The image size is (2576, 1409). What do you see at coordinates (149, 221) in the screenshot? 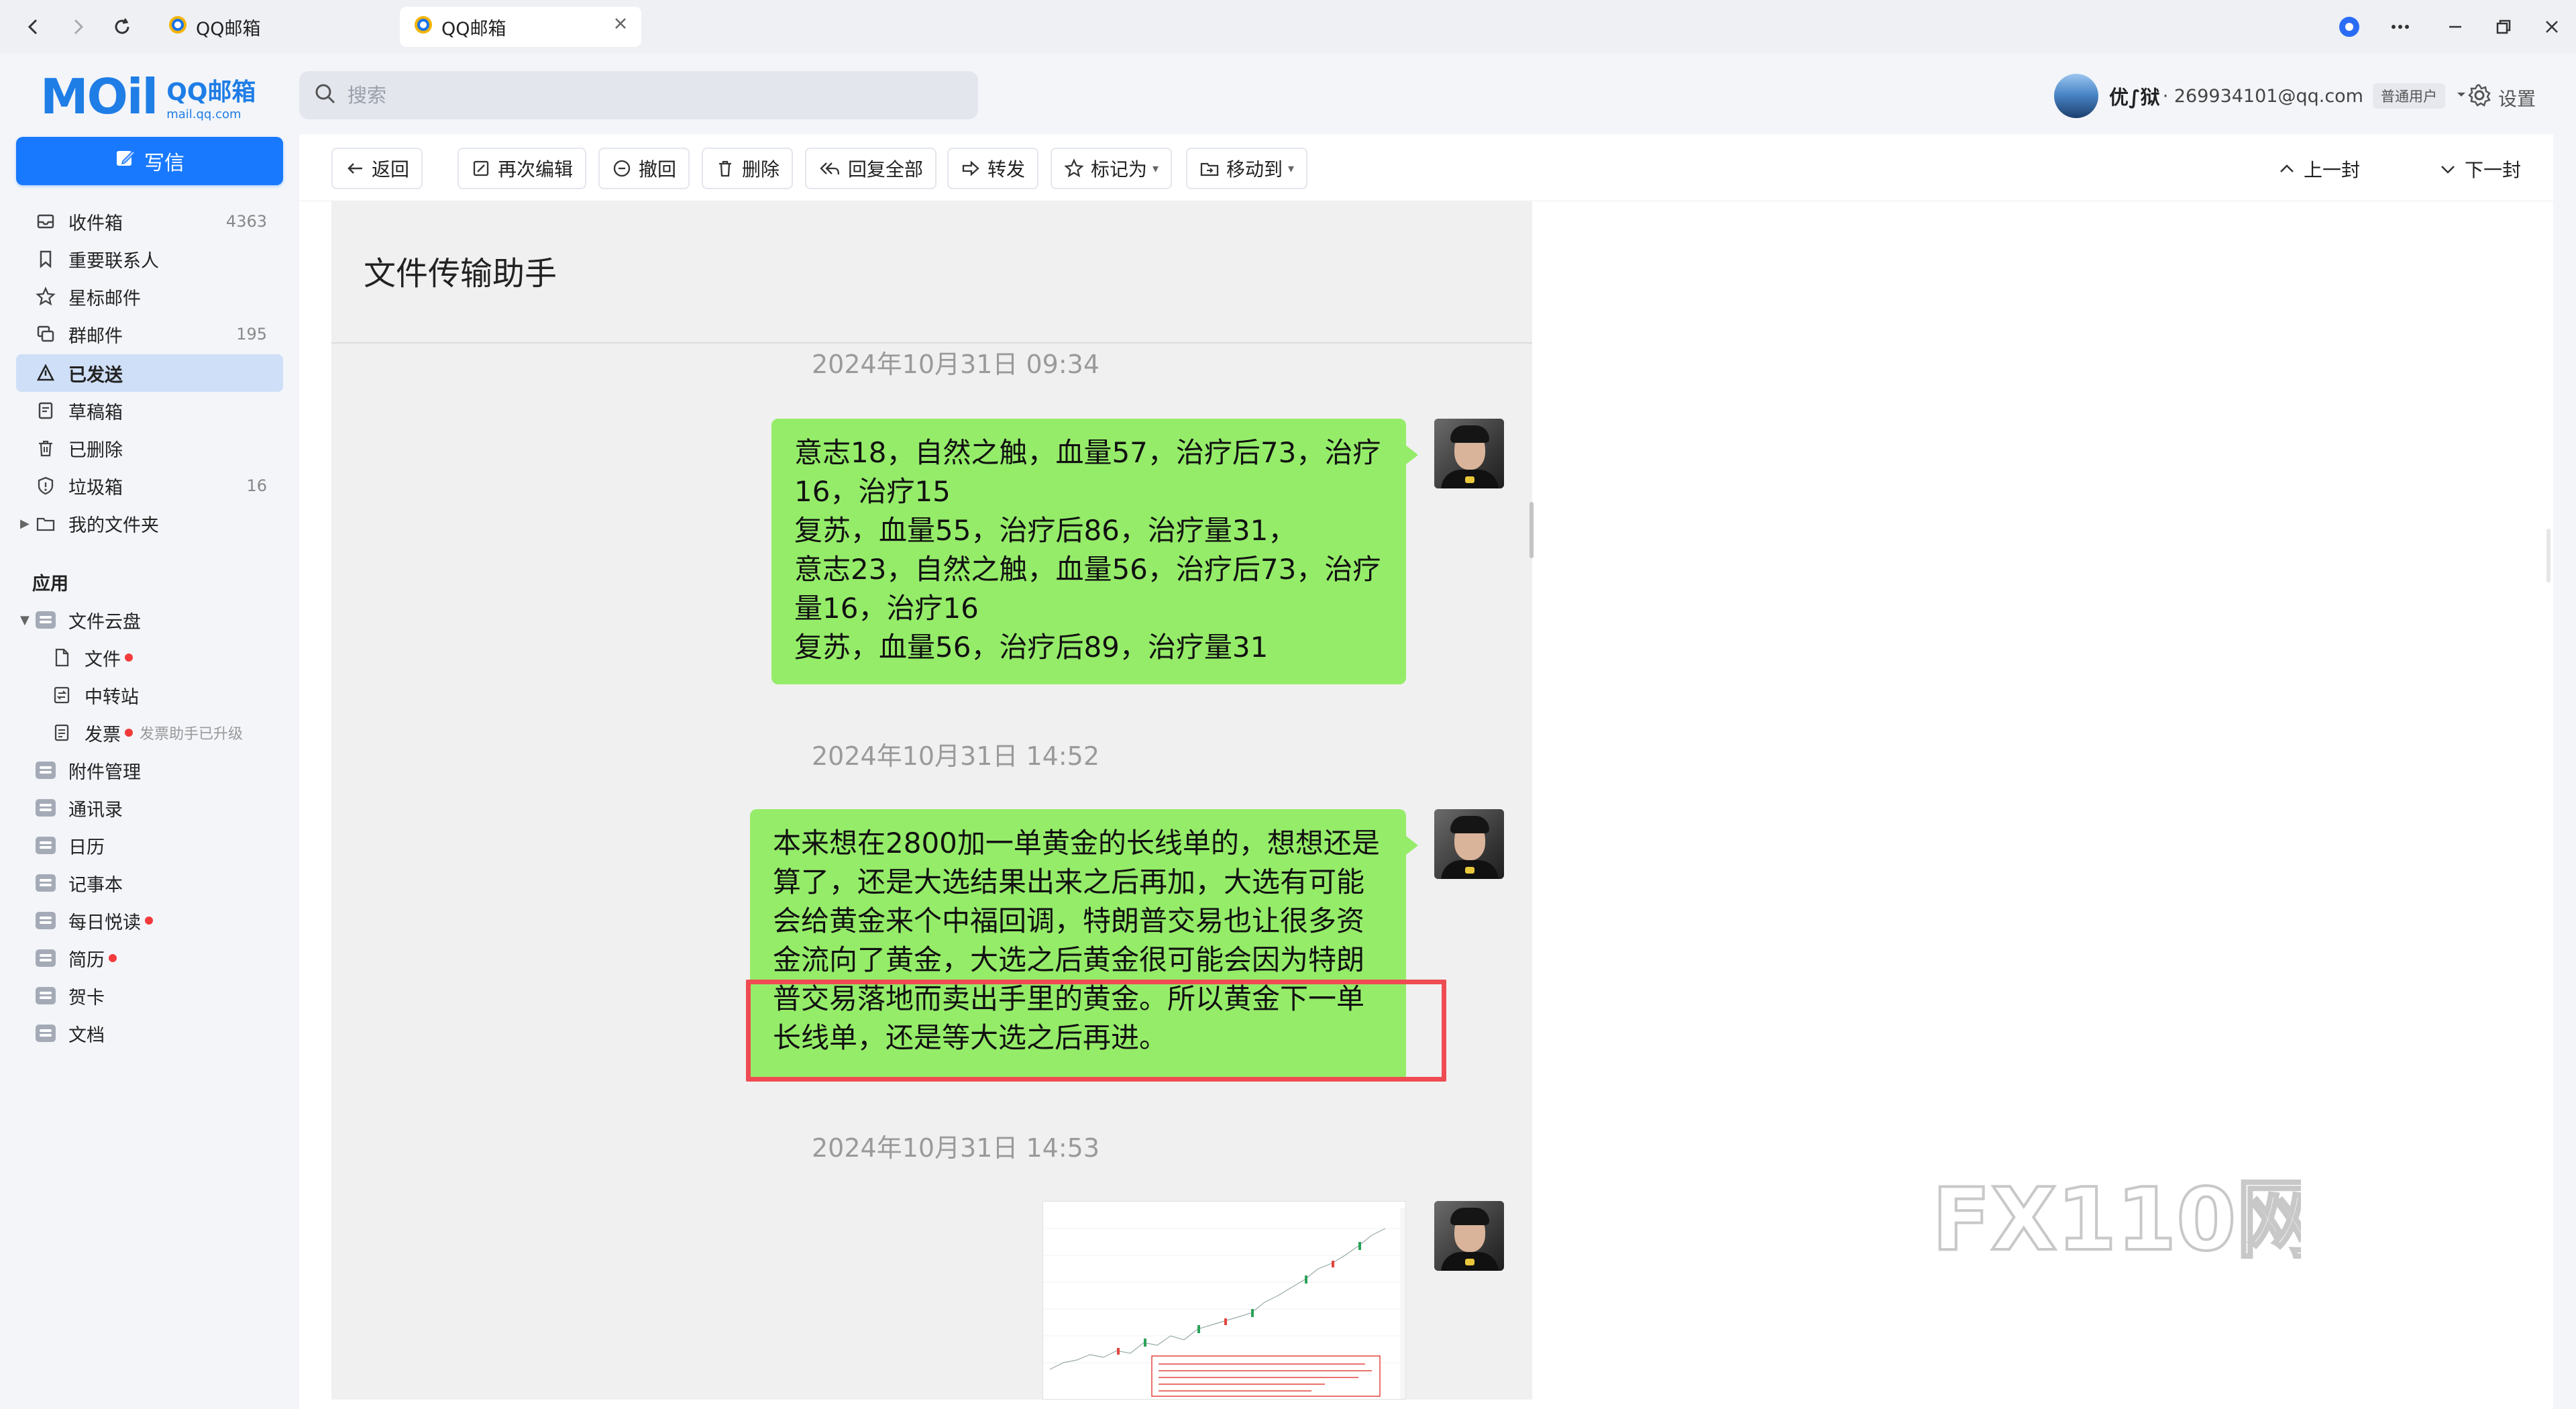
I see `sidebar-item-inbox: 收件箱 4363` at bounding box center [149, 221].